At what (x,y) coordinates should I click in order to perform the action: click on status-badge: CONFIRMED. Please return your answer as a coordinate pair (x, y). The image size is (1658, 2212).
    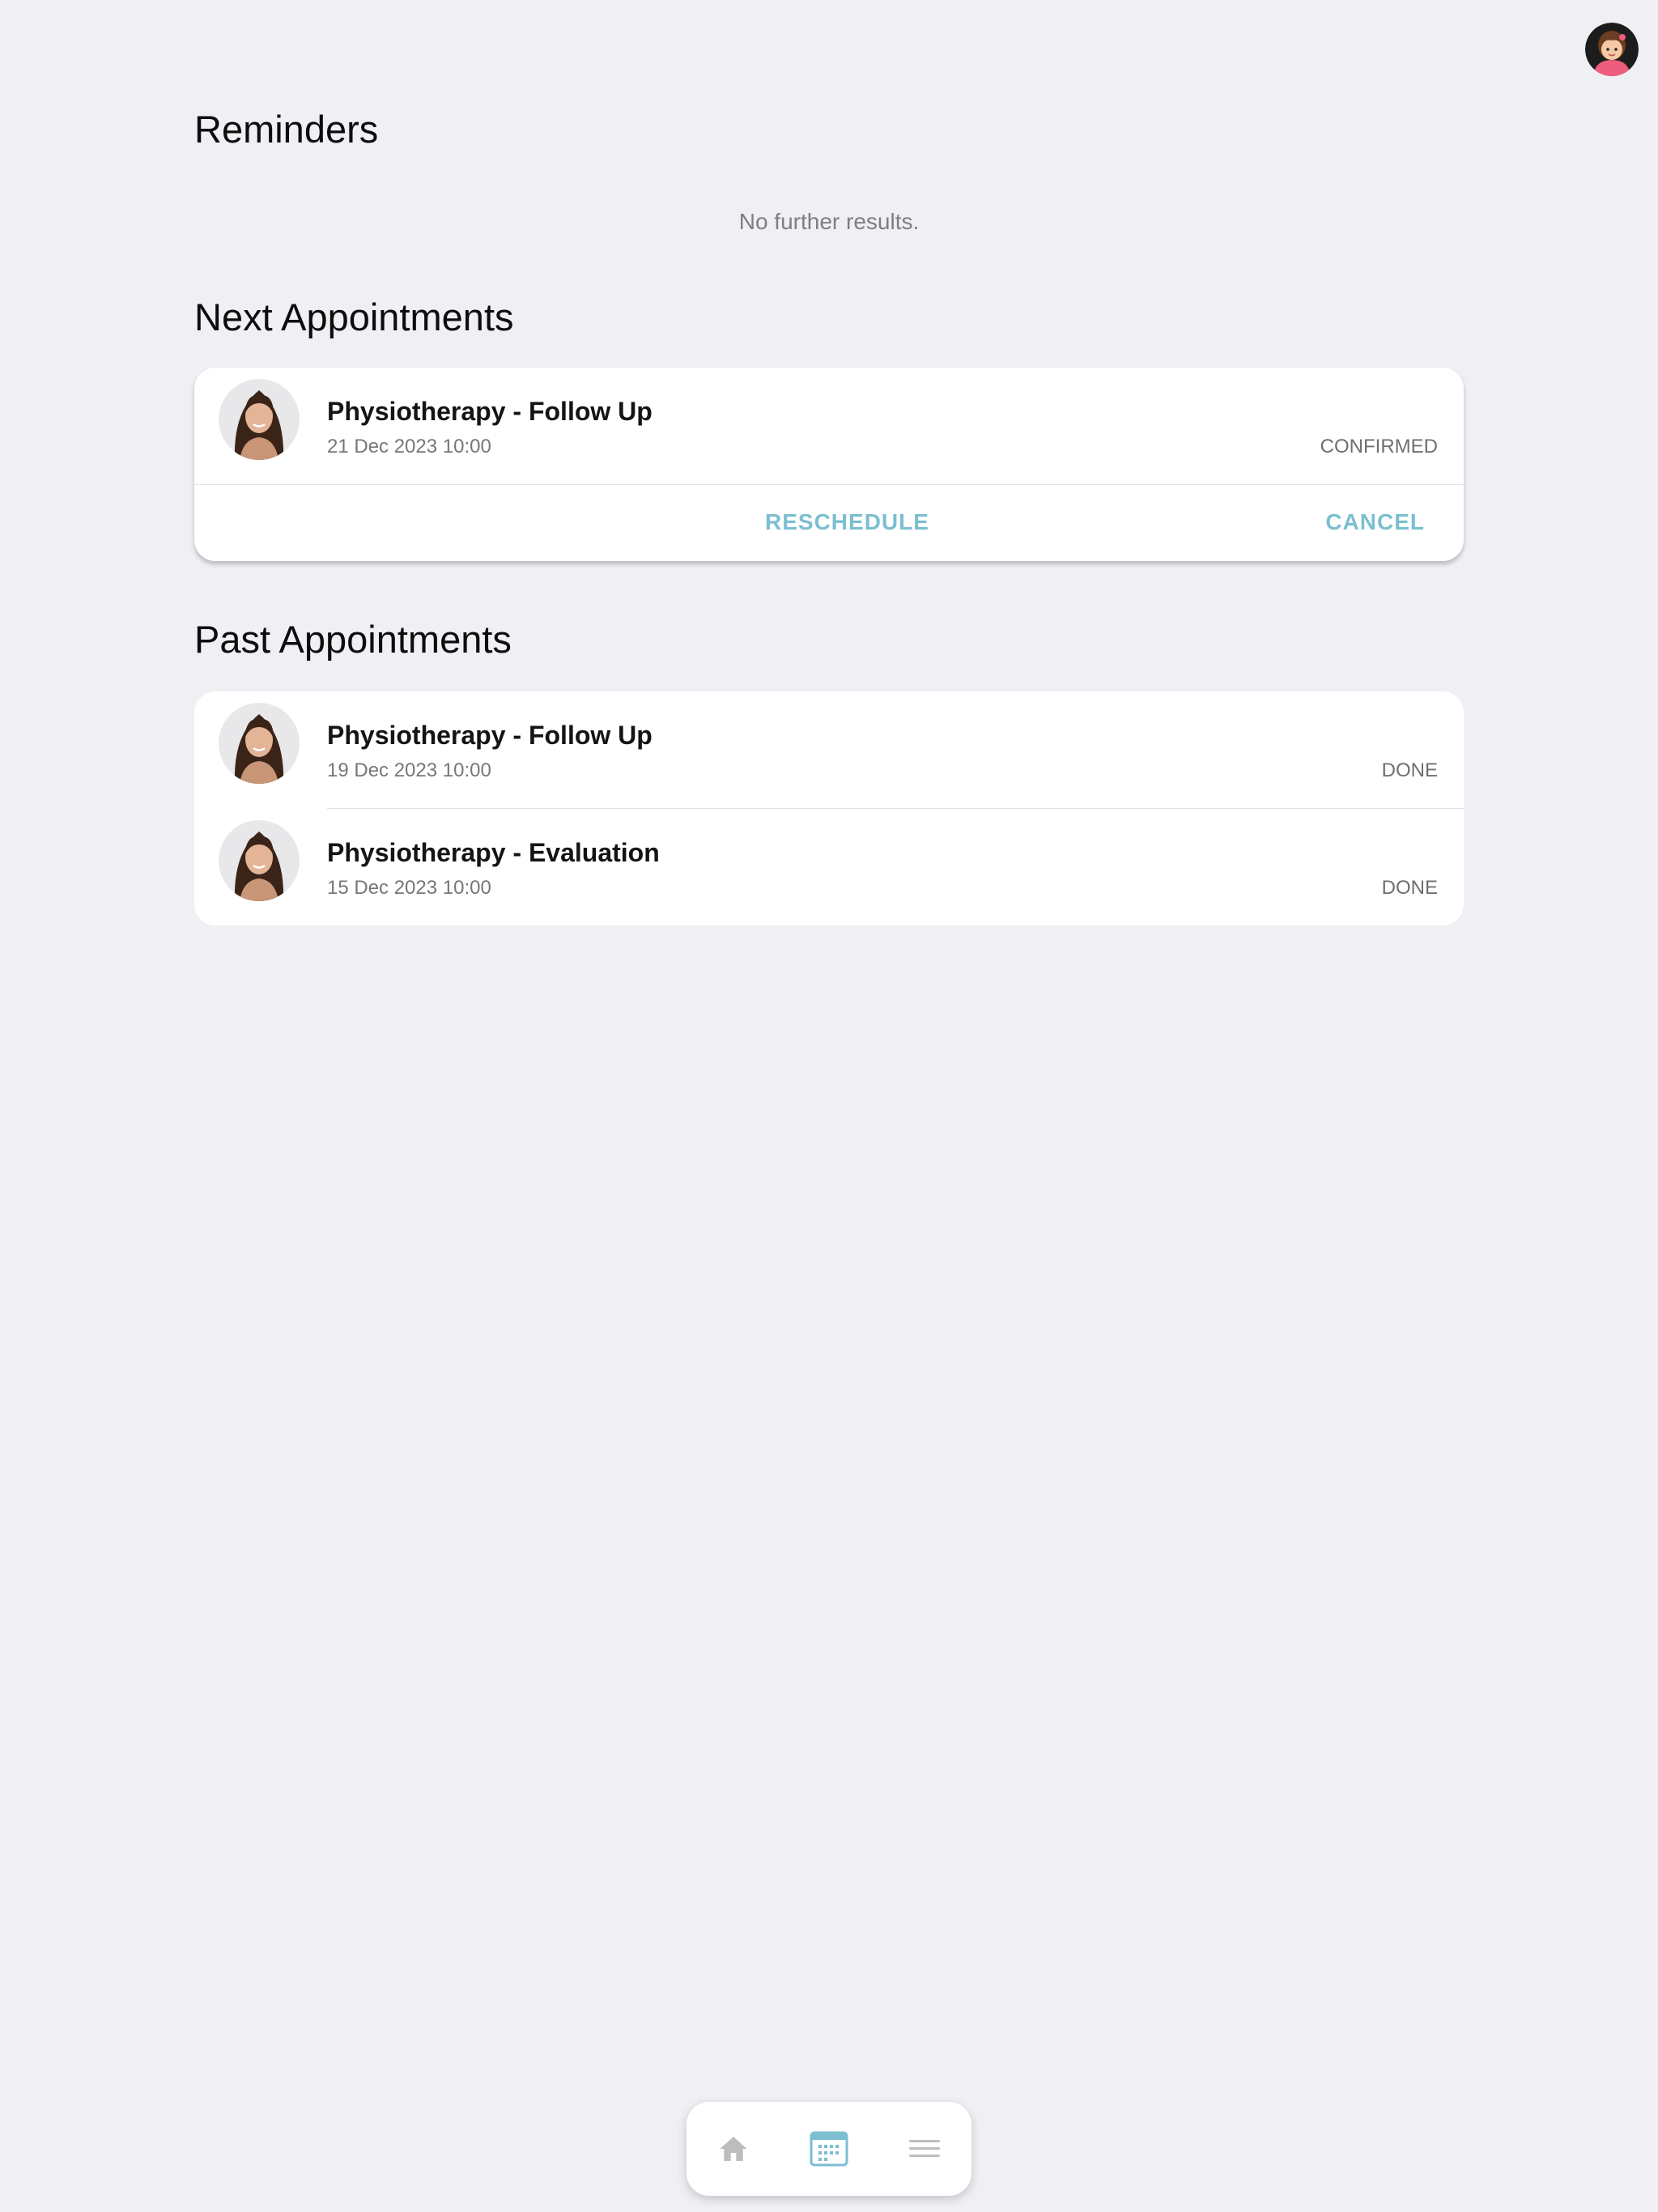
    Looking at the image, I should click on (1379, 447).